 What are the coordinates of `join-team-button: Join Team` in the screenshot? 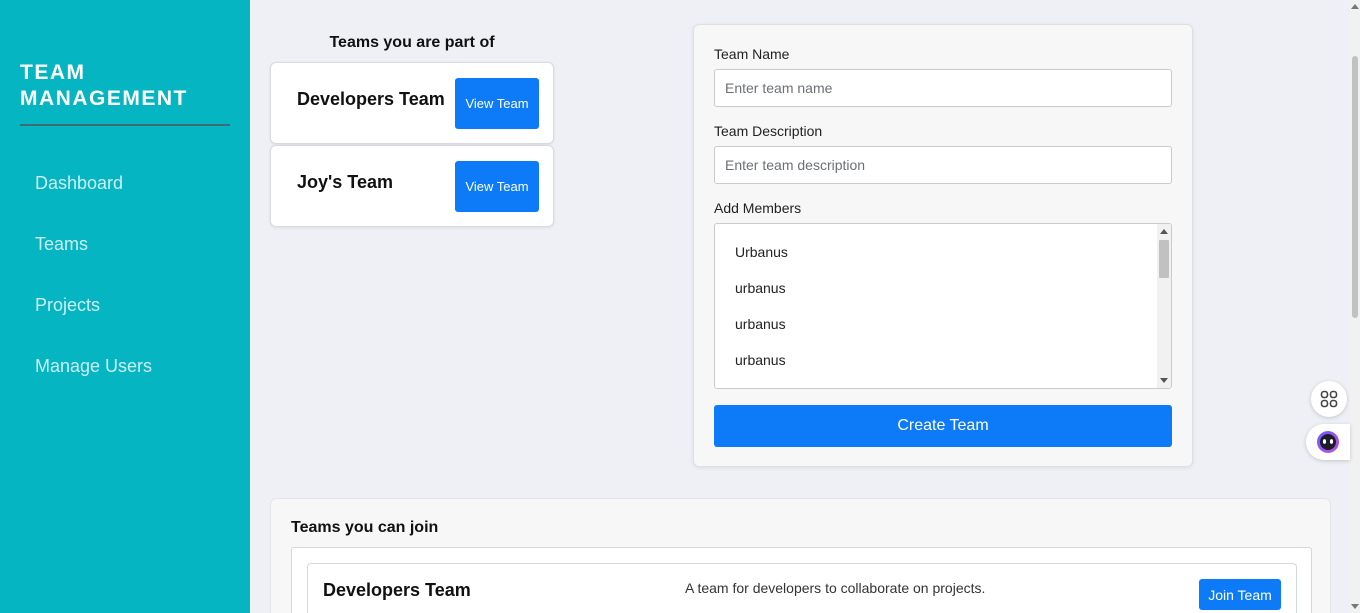 It's located at (1240, 594).